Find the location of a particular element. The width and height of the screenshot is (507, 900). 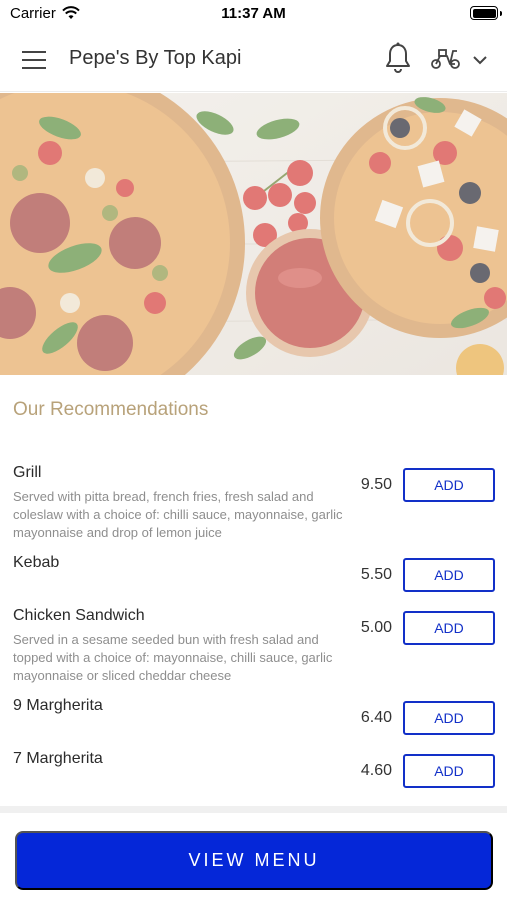

item-name: Chicken Sandwich is located at coordinates (79, 615).